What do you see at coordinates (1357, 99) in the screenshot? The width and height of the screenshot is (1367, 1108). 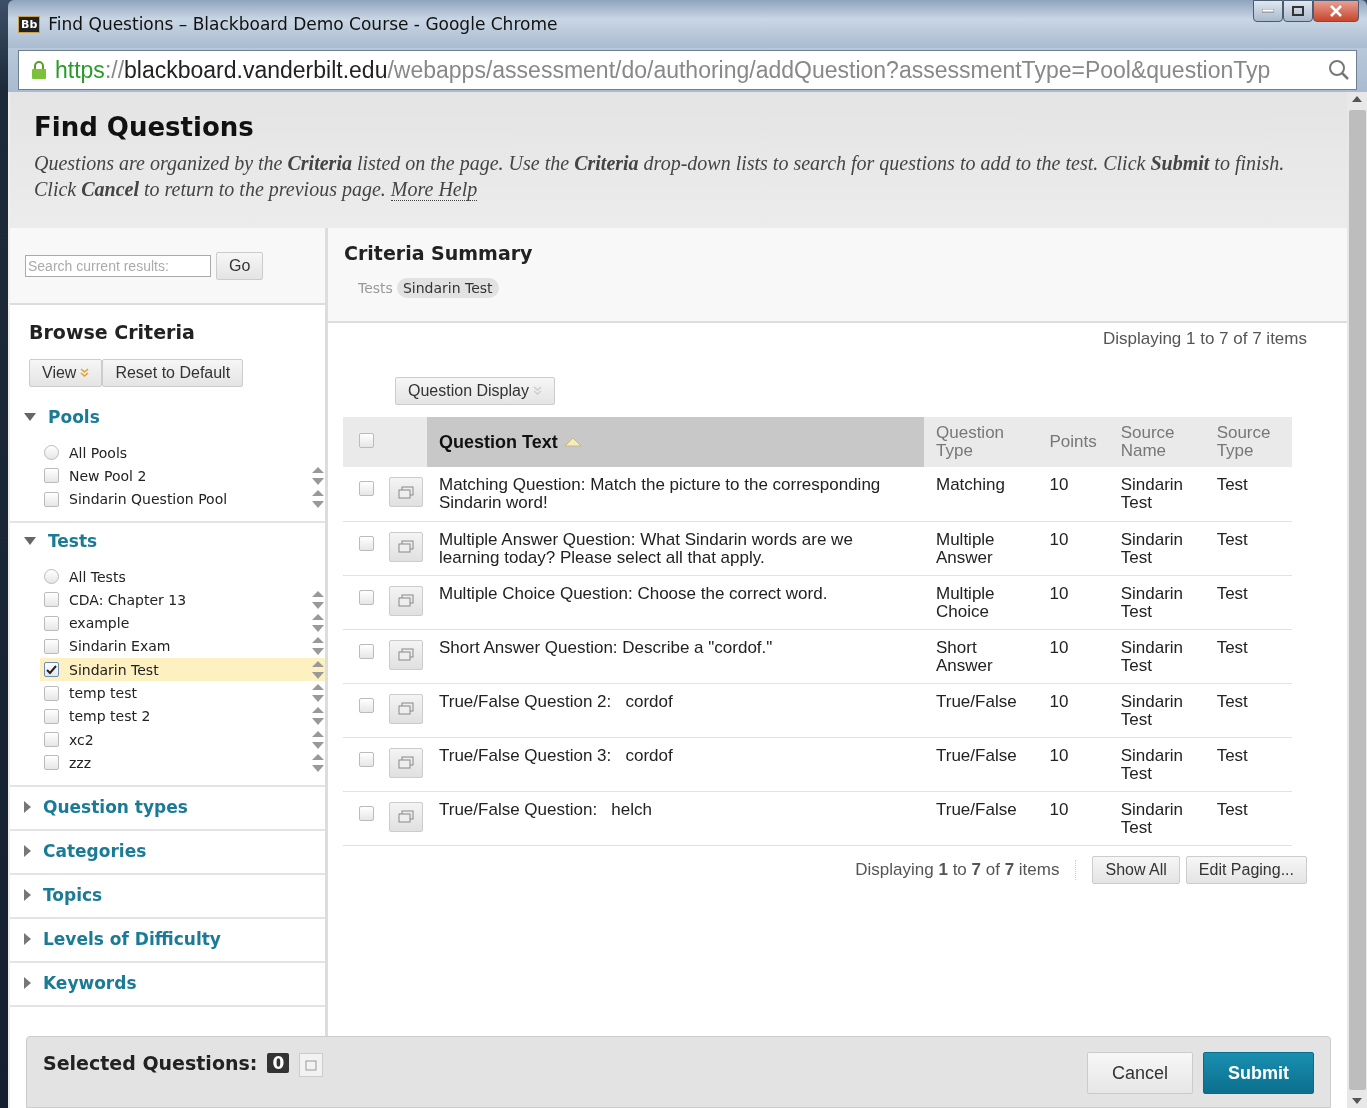 I see `scroll-up-icon` at bounding box center [1357, 99].